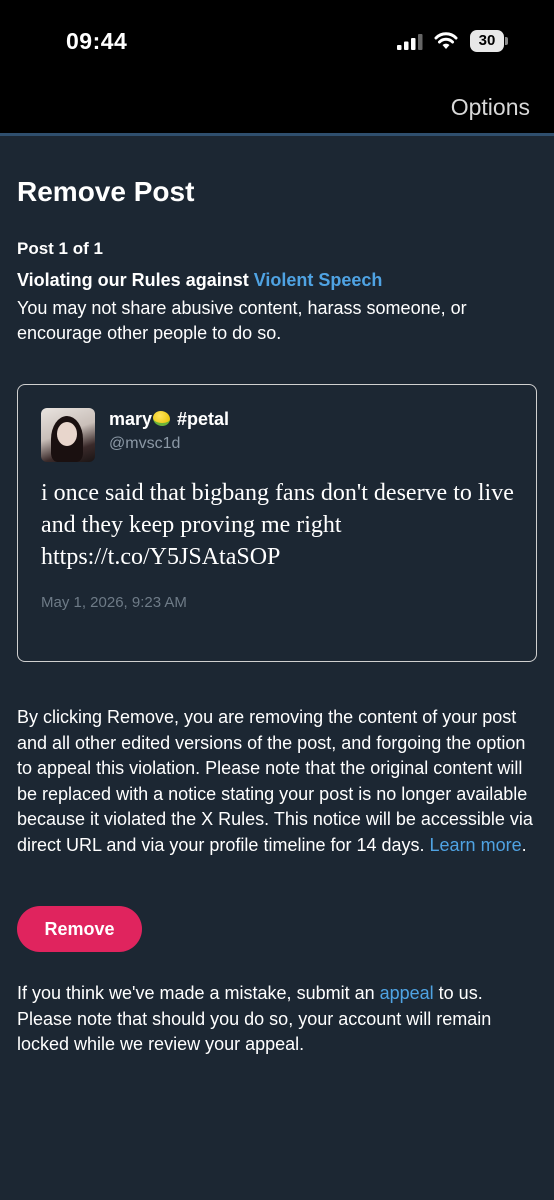 This screenshot has height=1200, width=554. Describe the element at coordinates (145, 443) in the screenshot. I see `user-handle: @mvsc1d` at that location.